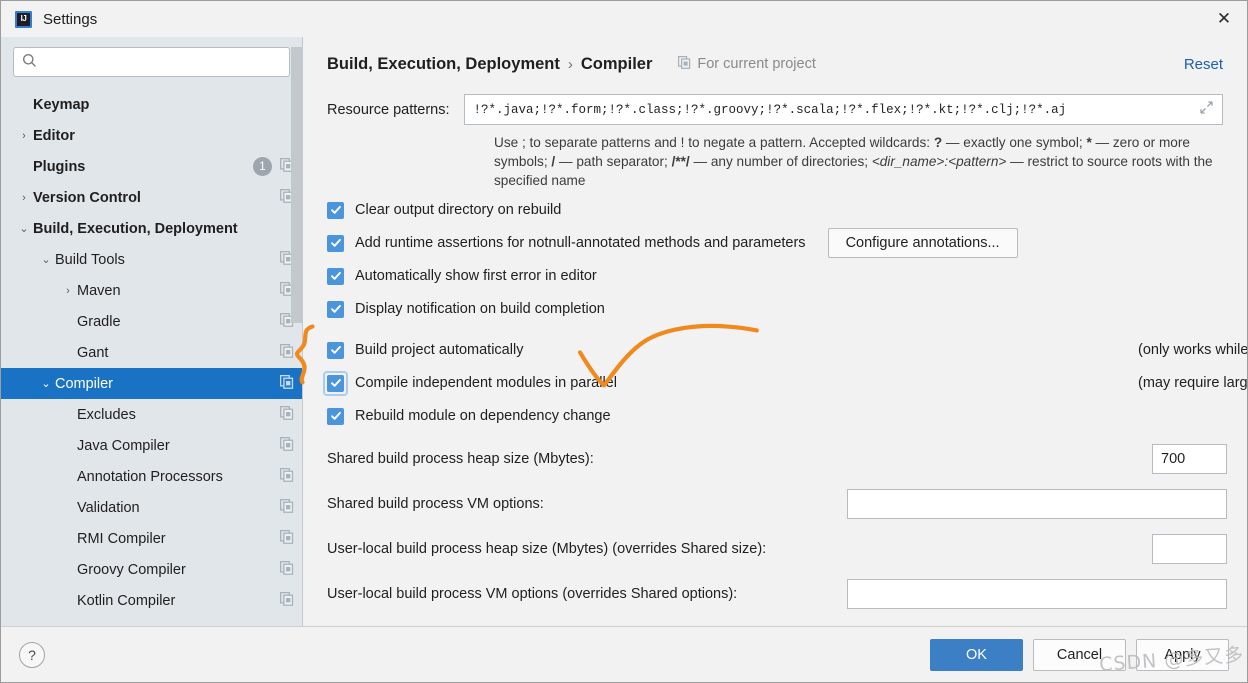 The image size is (1248, 683). What do you see at coordinates (151, 414) in the screenshot?
I see `sidebar-item-excludes: Excludes` at bounding box center [151, 414].